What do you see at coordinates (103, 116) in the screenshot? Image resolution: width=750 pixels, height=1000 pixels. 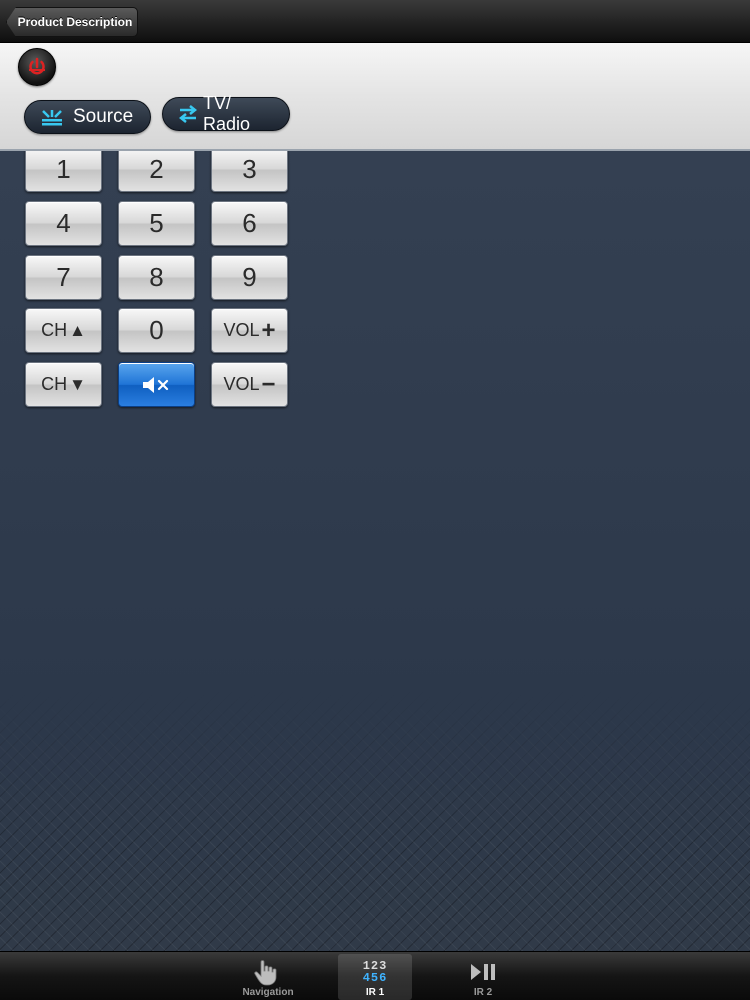 I see `source-label: Source` at bounding box center [103, 116].